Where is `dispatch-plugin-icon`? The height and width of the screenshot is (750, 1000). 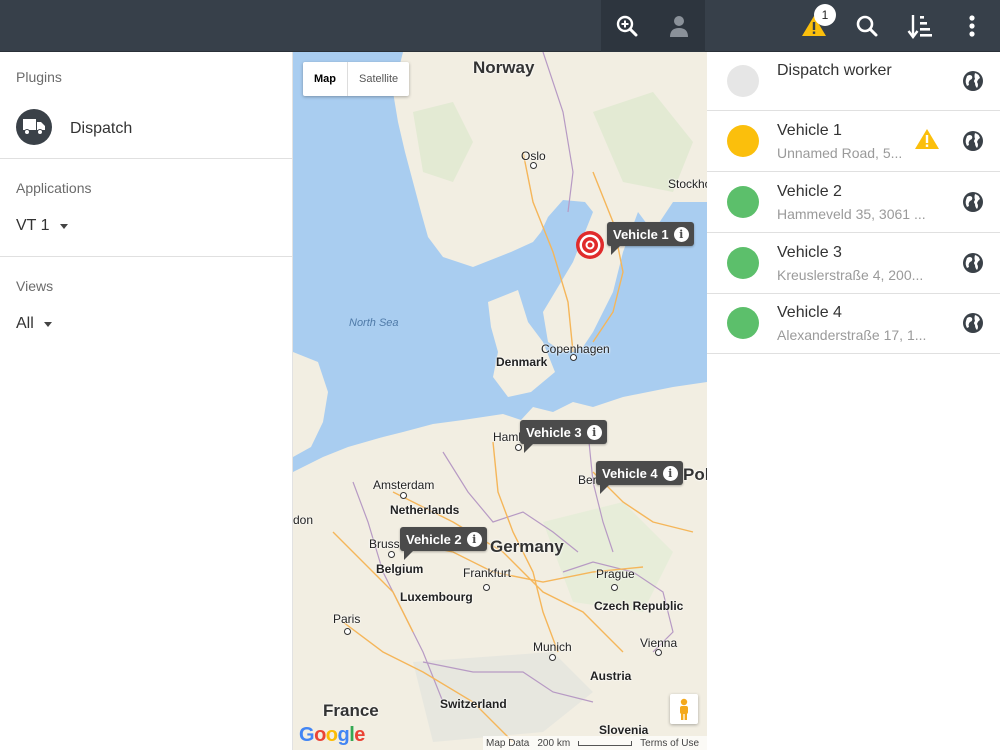 dispatch-plugin-icon is located at coordinates (34, 127).